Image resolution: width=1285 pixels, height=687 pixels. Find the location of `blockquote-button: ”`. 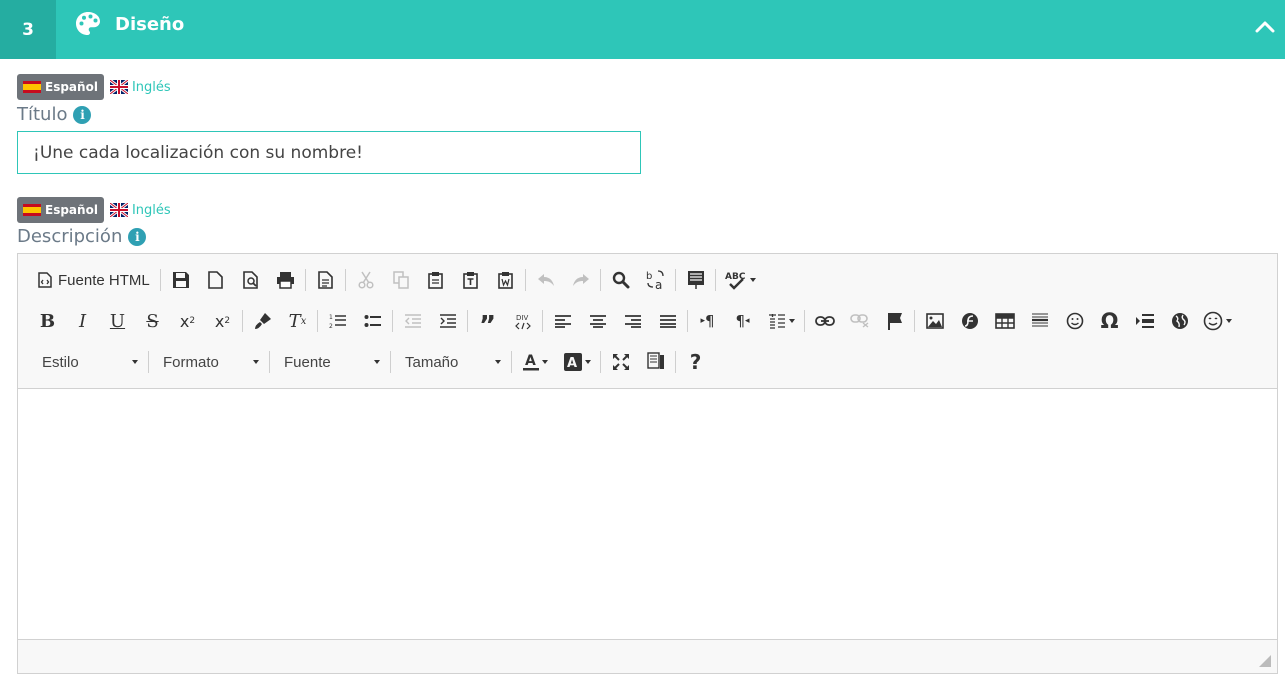

blockquote-button: ” is located at coordinates (487, 323).